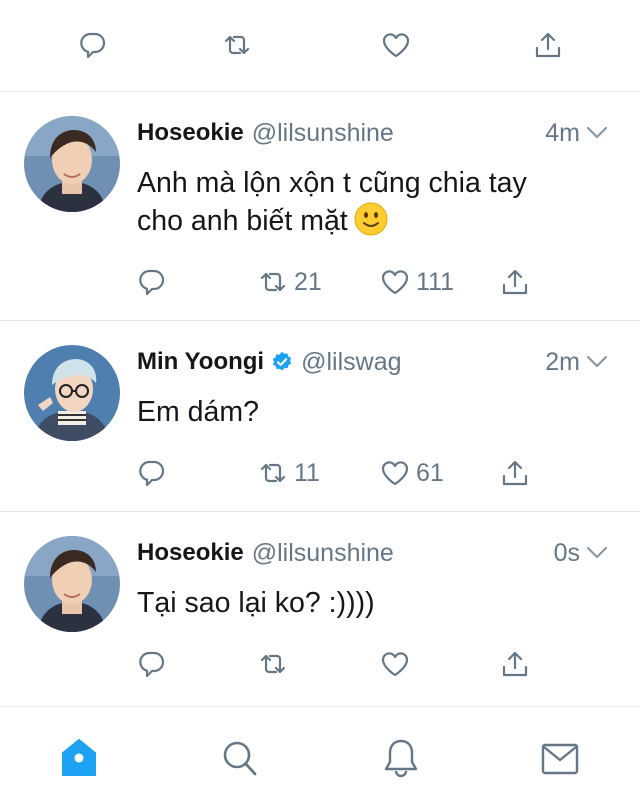 The image size is (640, 802). Describe the element at coordinates (200, 362) in the screenshot. I see `display-name: Min Yoongi` at that location.